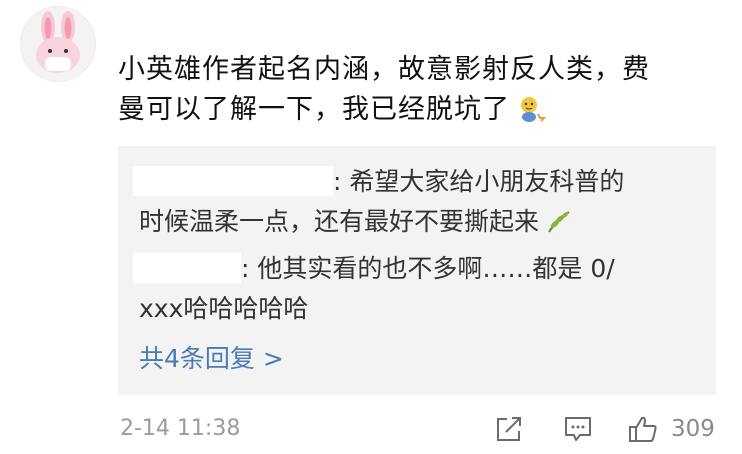  What do you see at coordinates (509, 429) in the screenshot?
I see `share-icon` at bounding box center [509, 429].